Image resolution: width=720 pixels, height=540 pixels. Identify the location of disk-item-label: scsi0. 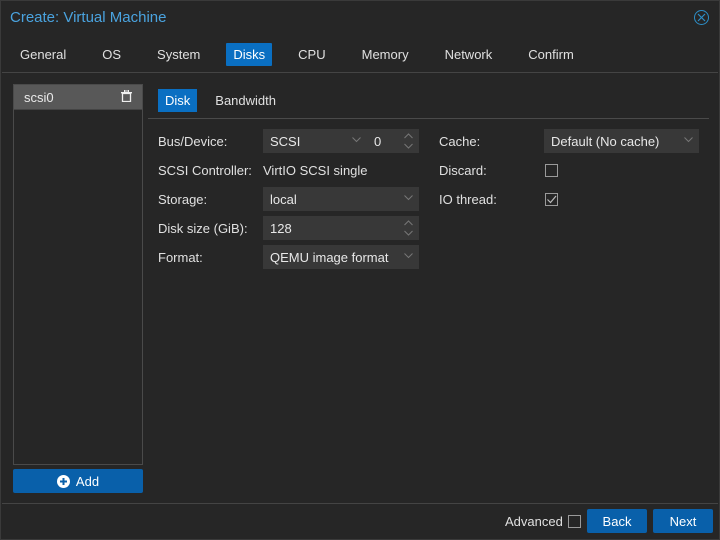
(39, 97).